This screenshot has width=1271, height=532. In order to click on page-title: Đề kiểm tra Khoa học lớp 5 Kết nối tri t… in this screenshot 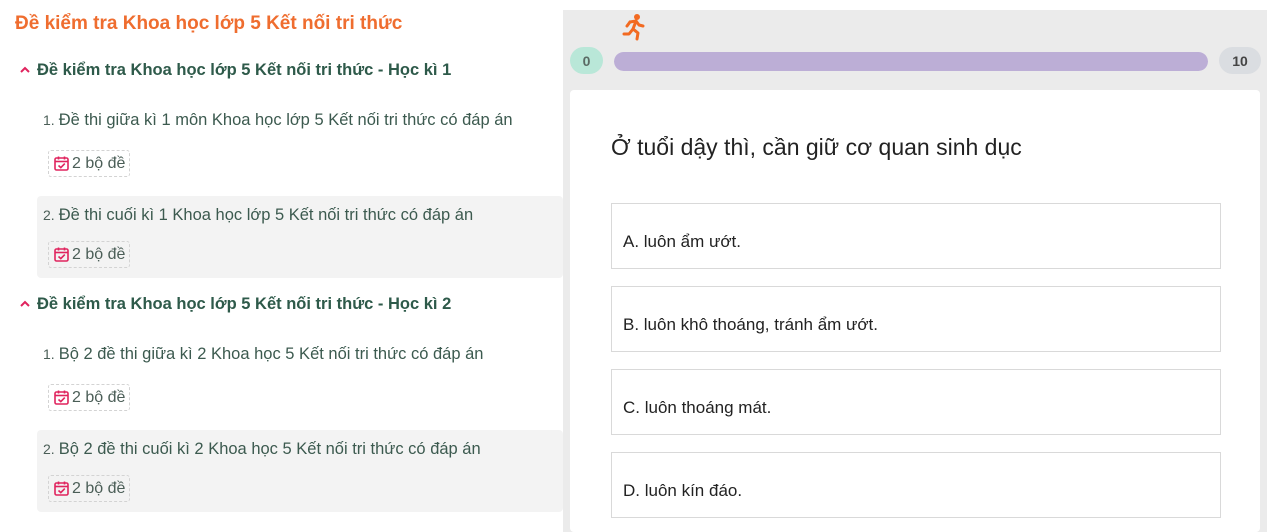, I will do `click(209, 23)`.